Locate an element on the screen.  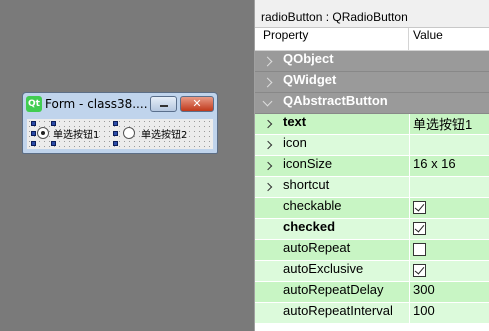
autoexclusive-checkbox is located at coordinates (419, 270).